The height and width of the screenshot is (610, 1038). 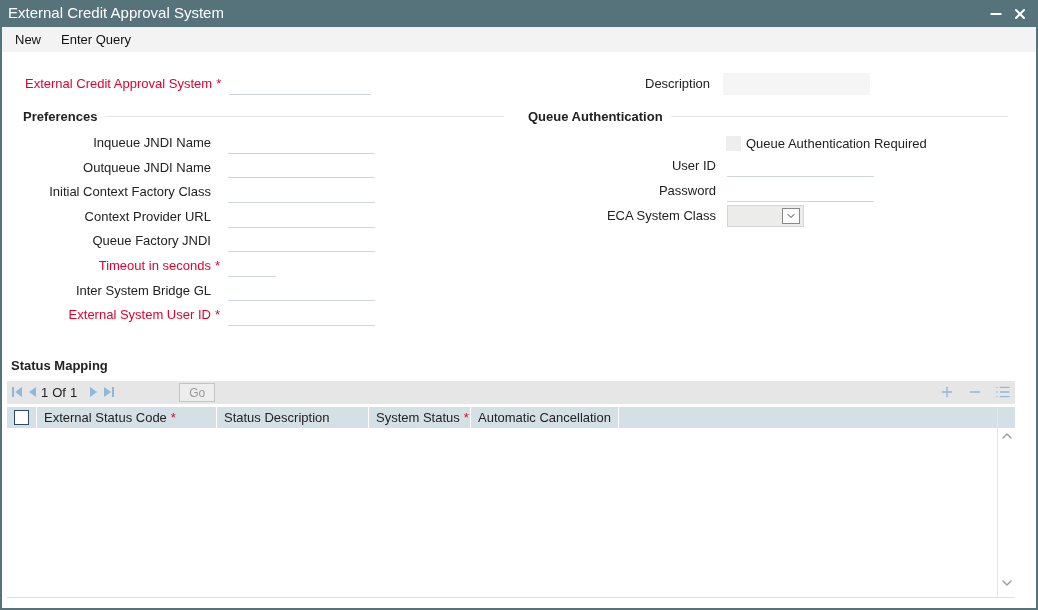 I want to click on field-label: Context Provider URL, so click(x=147, y=216).